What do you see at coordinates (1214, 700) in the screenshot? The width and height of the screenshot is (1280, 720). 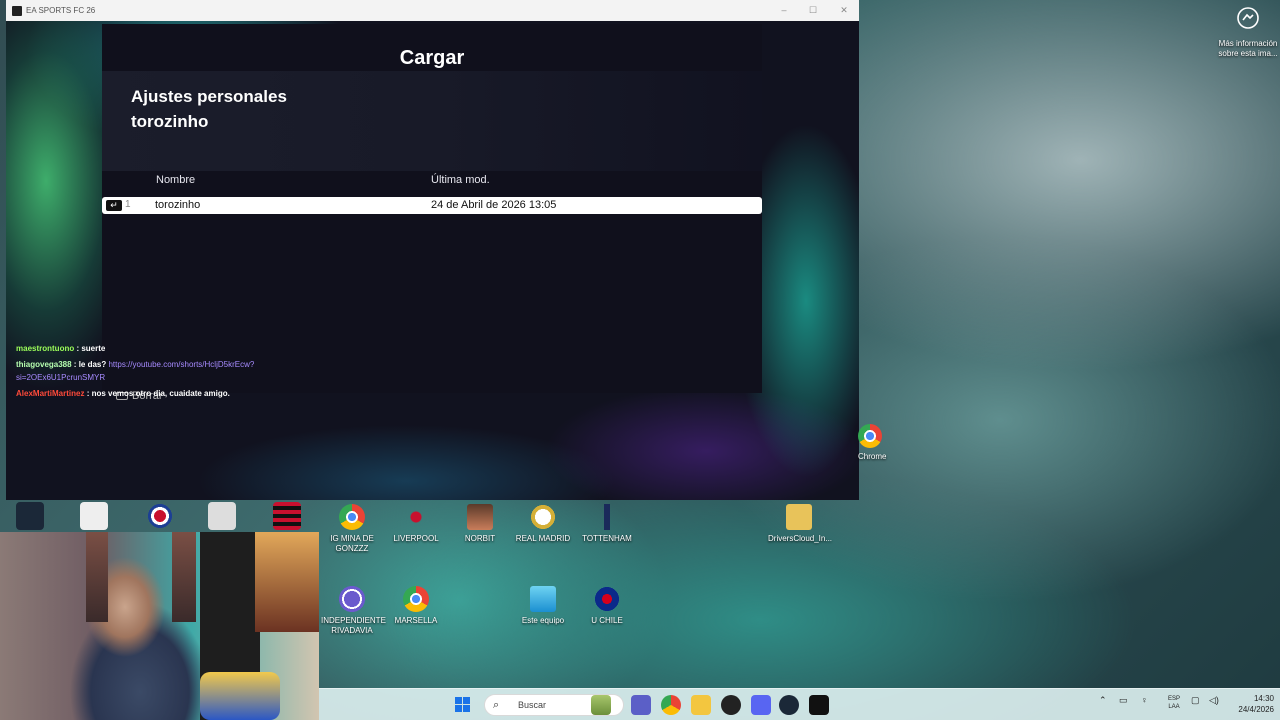 I see `volume-icon: ◁)` at bounding box center [1214, 700].